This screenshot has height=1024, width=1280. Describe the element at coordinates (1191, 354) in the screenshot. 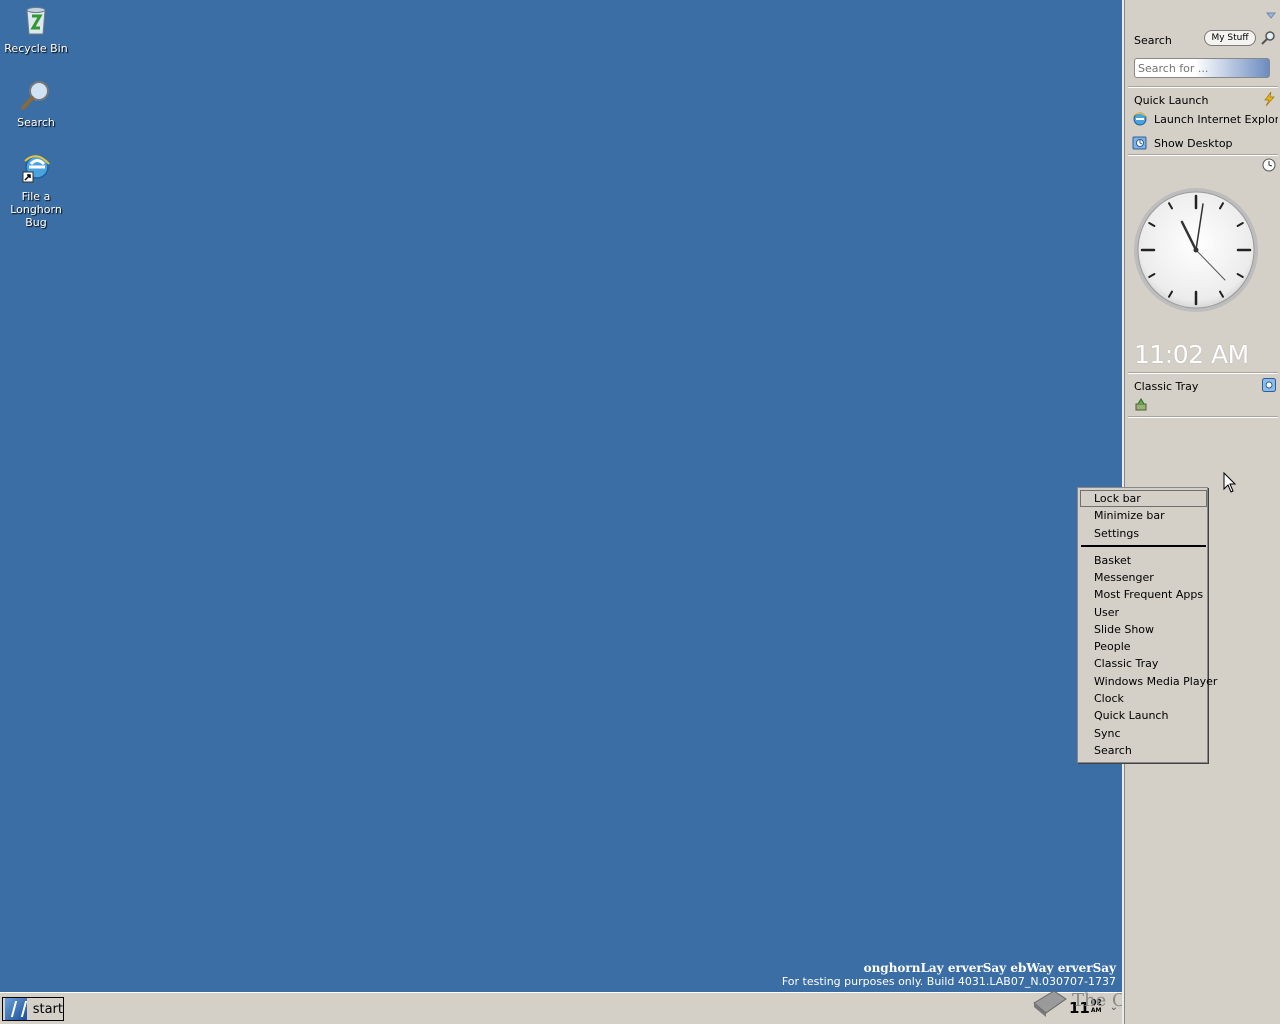

I see `digital-clock-time: 11:02 AM` at that location.